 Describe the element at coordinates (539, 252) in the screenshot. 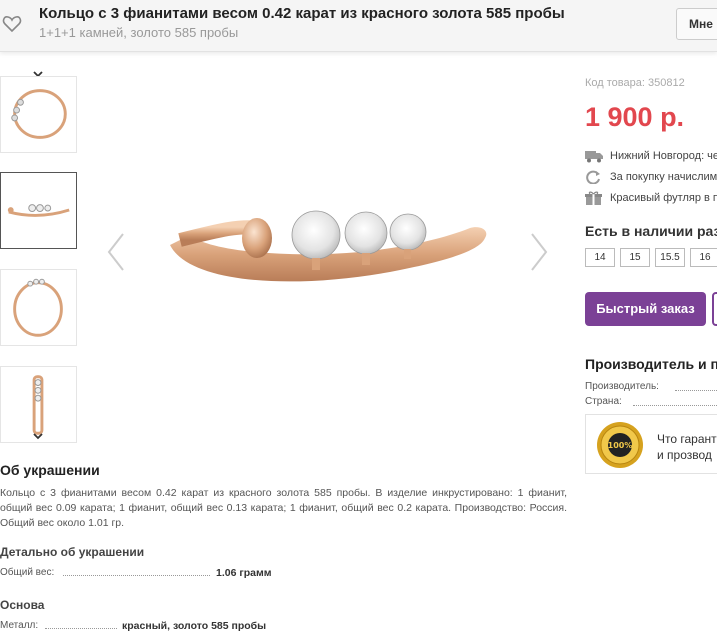

I see `next-image-arrow-icon` at that location.